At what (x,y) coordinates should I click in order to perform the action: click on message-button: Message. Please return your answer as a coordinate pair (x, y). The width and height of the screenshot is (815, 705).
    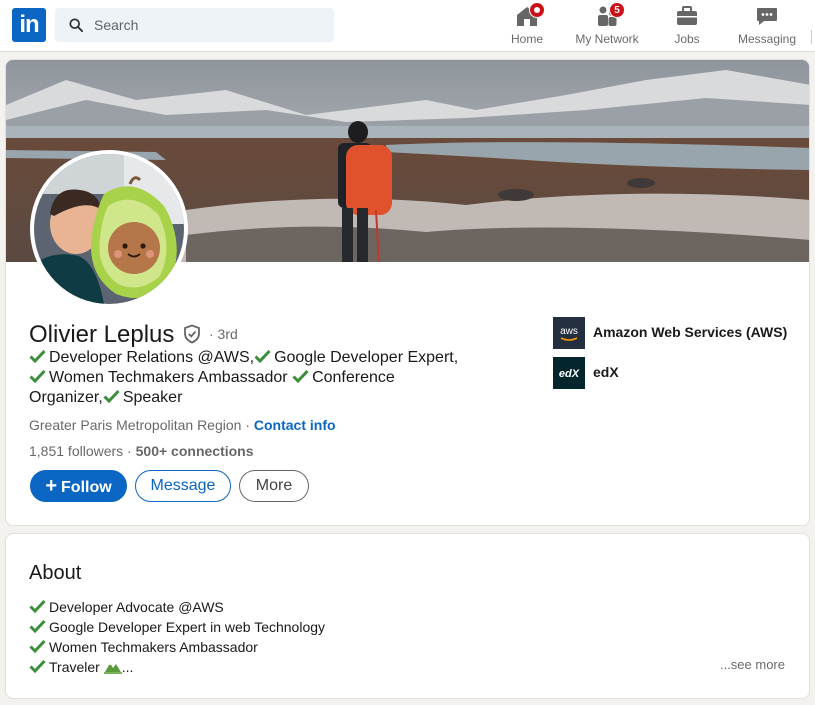
    Looking at the image, I should click on (183, 486).